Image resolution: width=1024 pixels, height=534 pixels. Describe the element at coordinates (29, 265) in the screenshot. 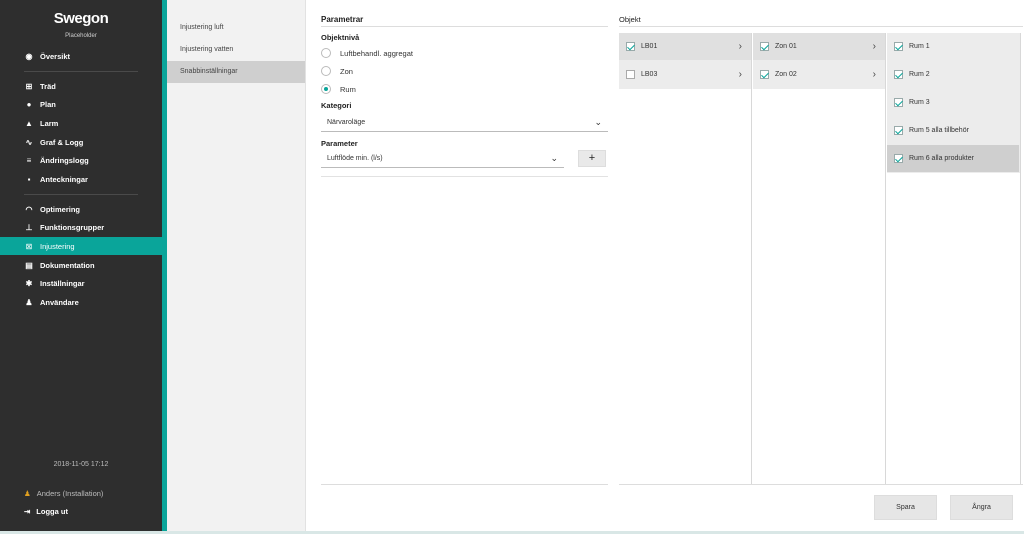

I see `document-icon: ▤` at that location.